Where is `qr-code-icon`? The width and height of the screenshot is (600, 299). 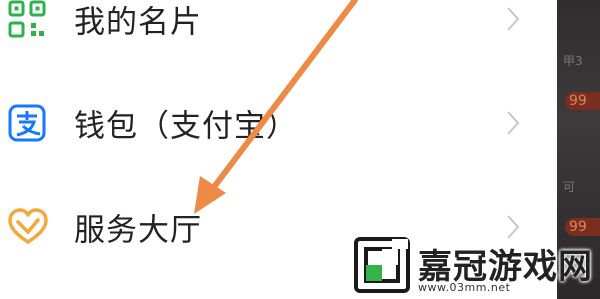
qr-code-icon is located at coordinates (27, 19).